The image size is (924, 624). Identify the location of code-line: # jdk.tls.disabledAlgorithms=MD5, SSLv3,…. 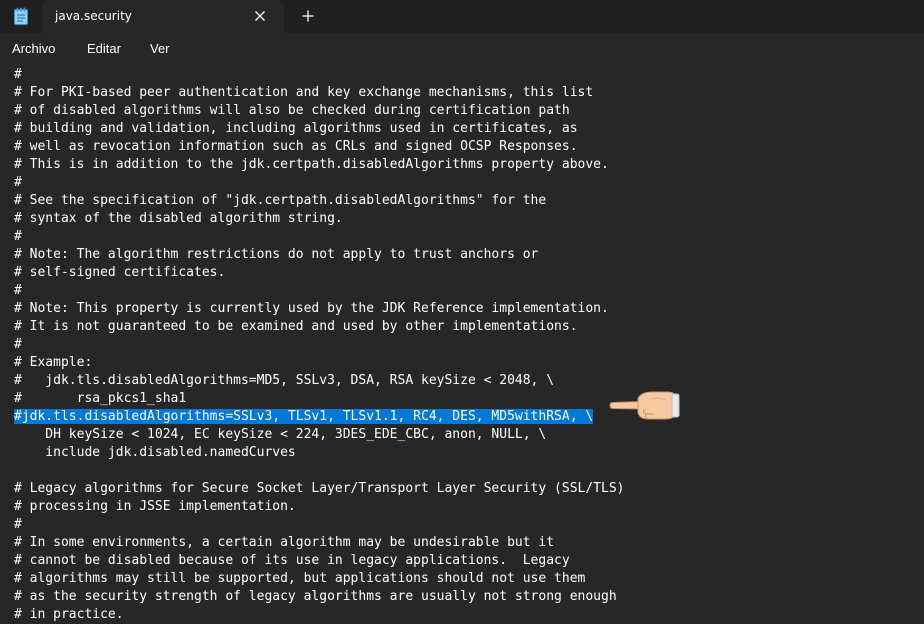
(319, 381).